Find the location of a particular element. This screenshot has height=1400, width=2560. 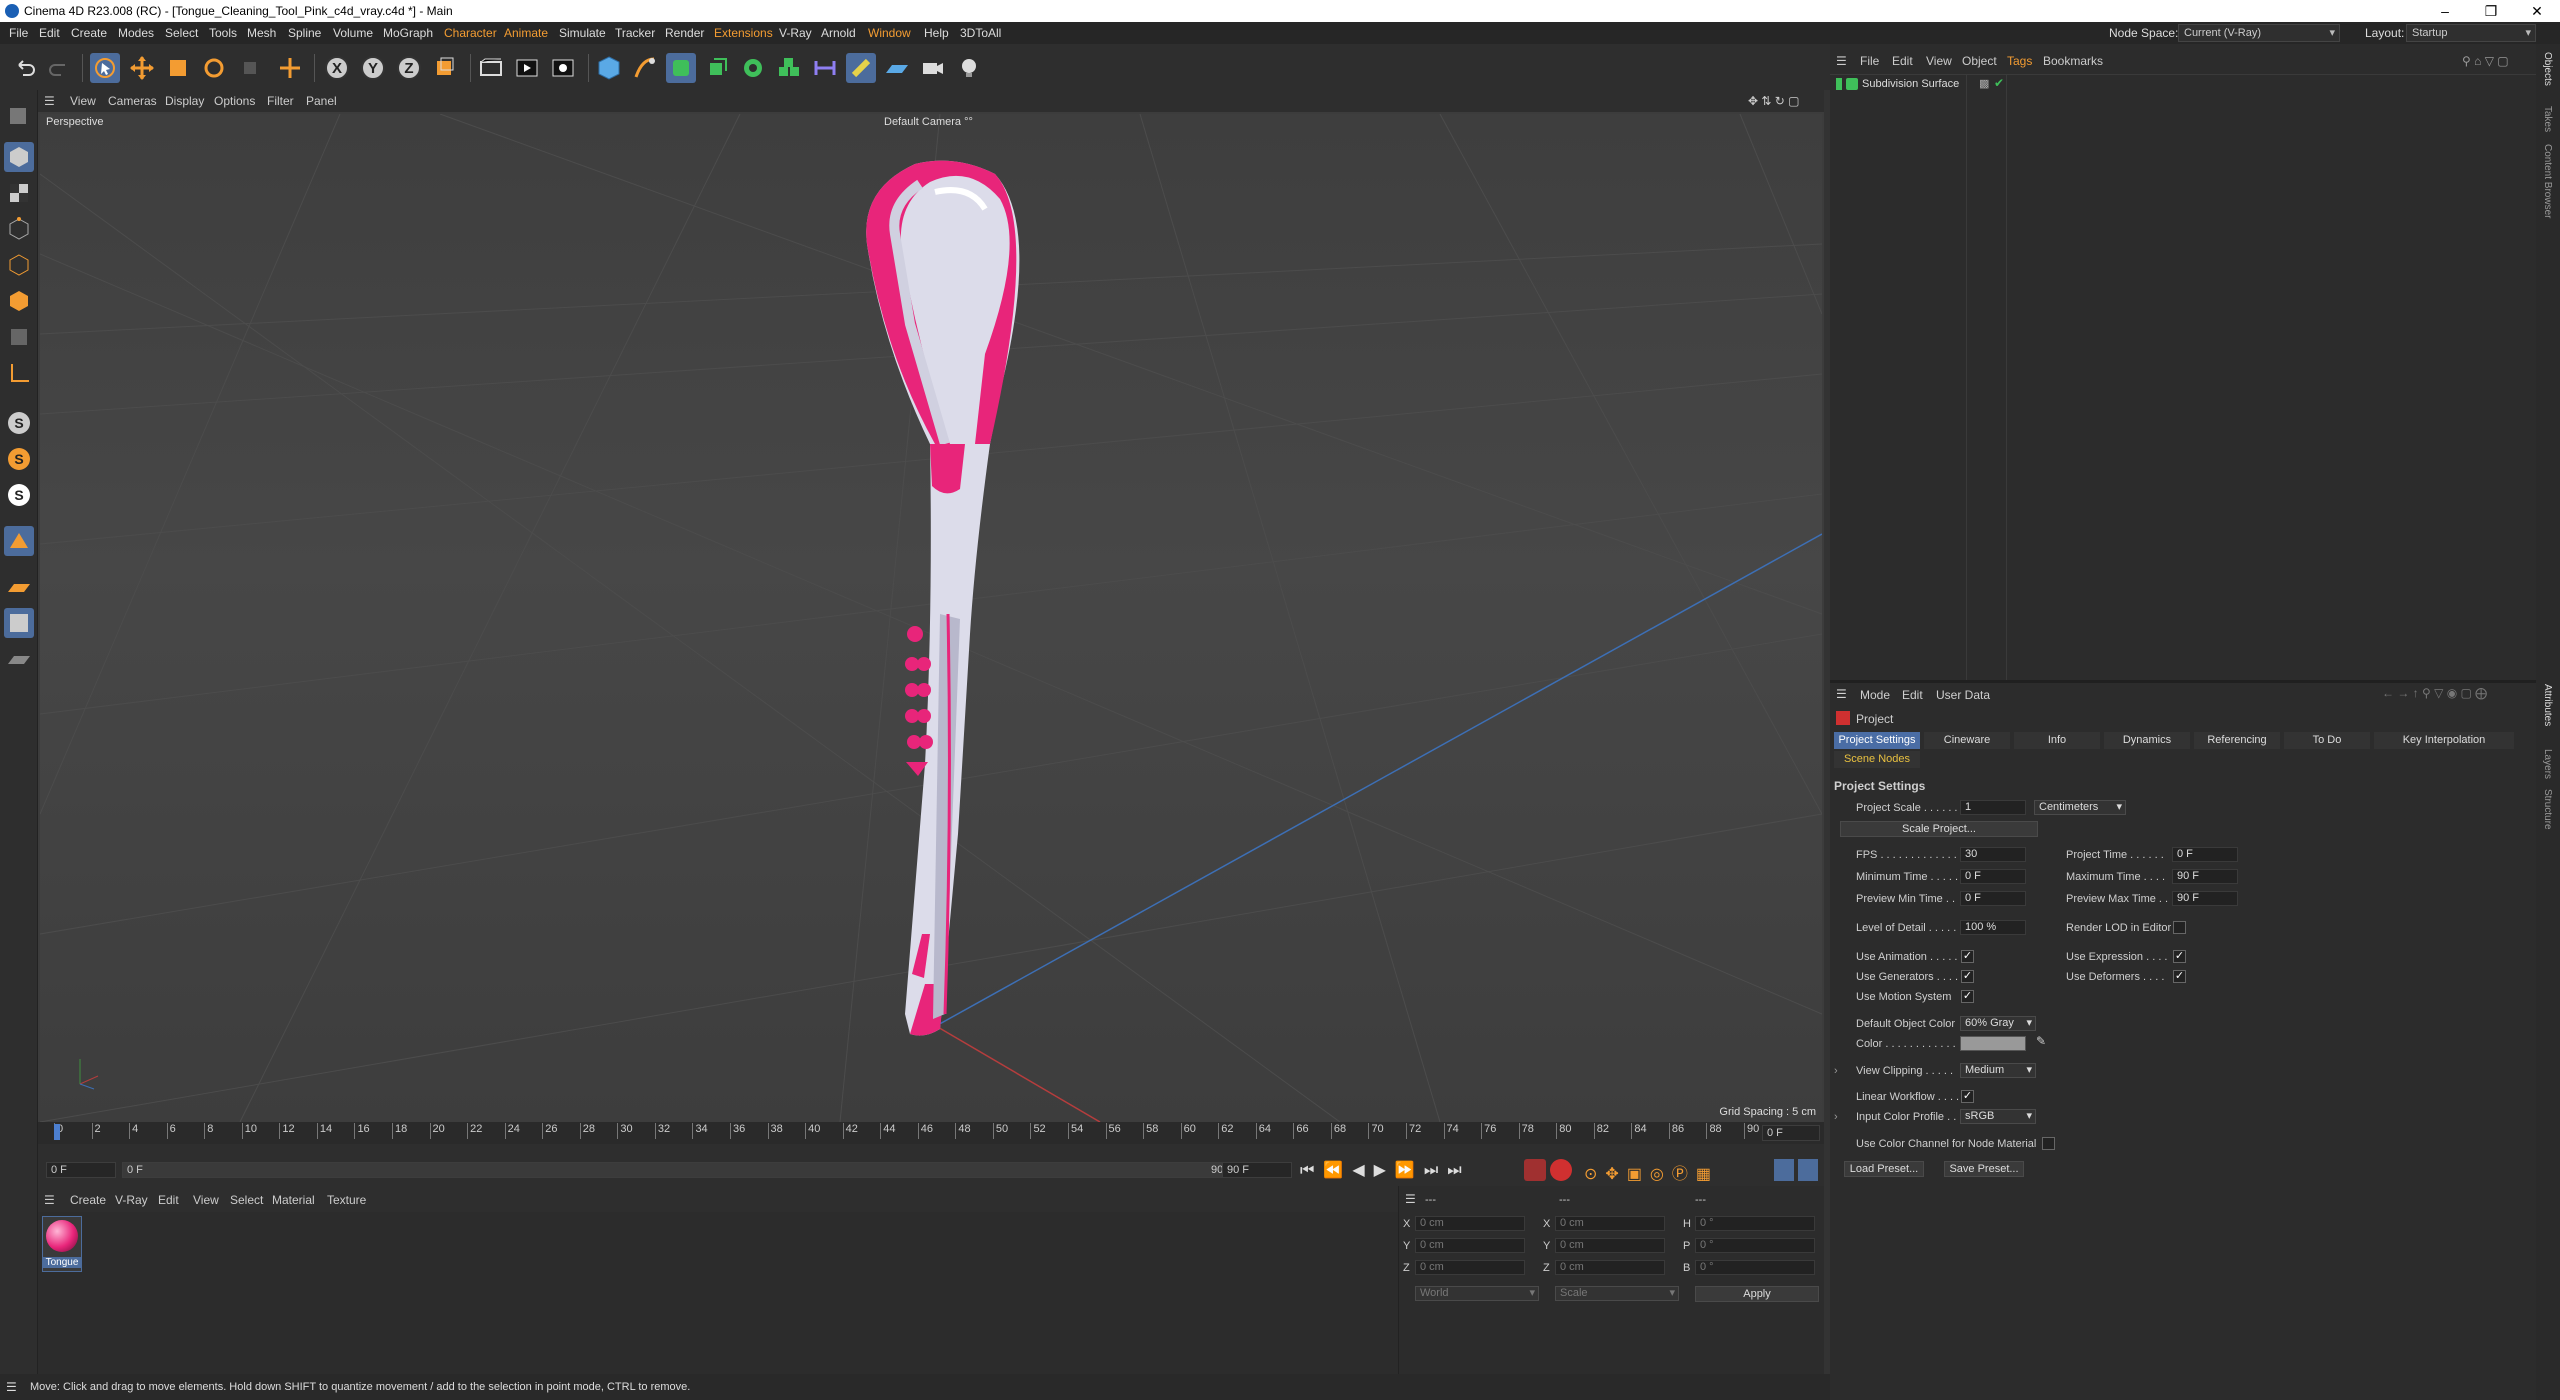

menu-create: Create is located at coordinates (89, 33).